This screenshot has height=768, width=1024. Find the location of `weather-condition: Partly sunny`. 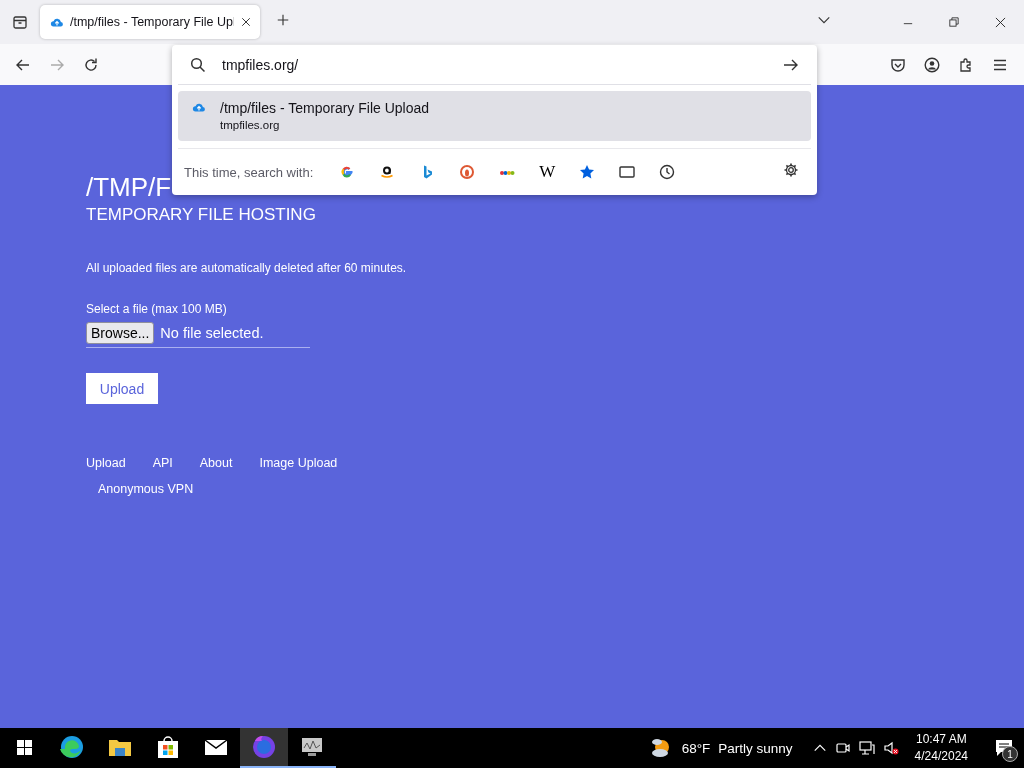

weather-condition: Partly sunny is located at coordinates (755, 748).